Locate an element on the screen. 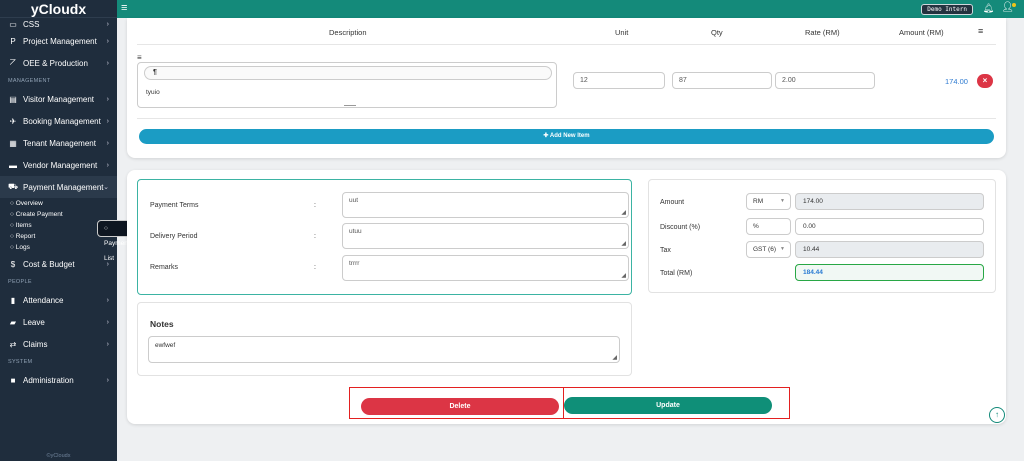 This screenshot has height=461, width=1024. tax-select: GST (6) ▼ is located at coordinates (768, 249).